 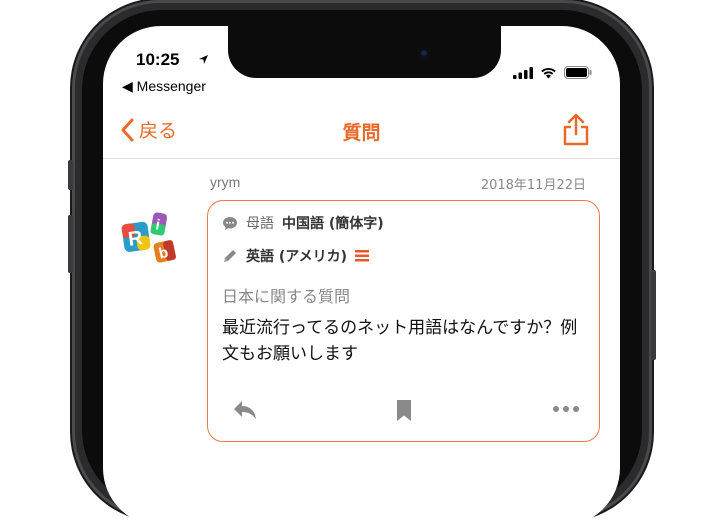 What do you see at coordinates (364, 52) in the screenshot?
I see `notch` at bounding box center [364, 52].